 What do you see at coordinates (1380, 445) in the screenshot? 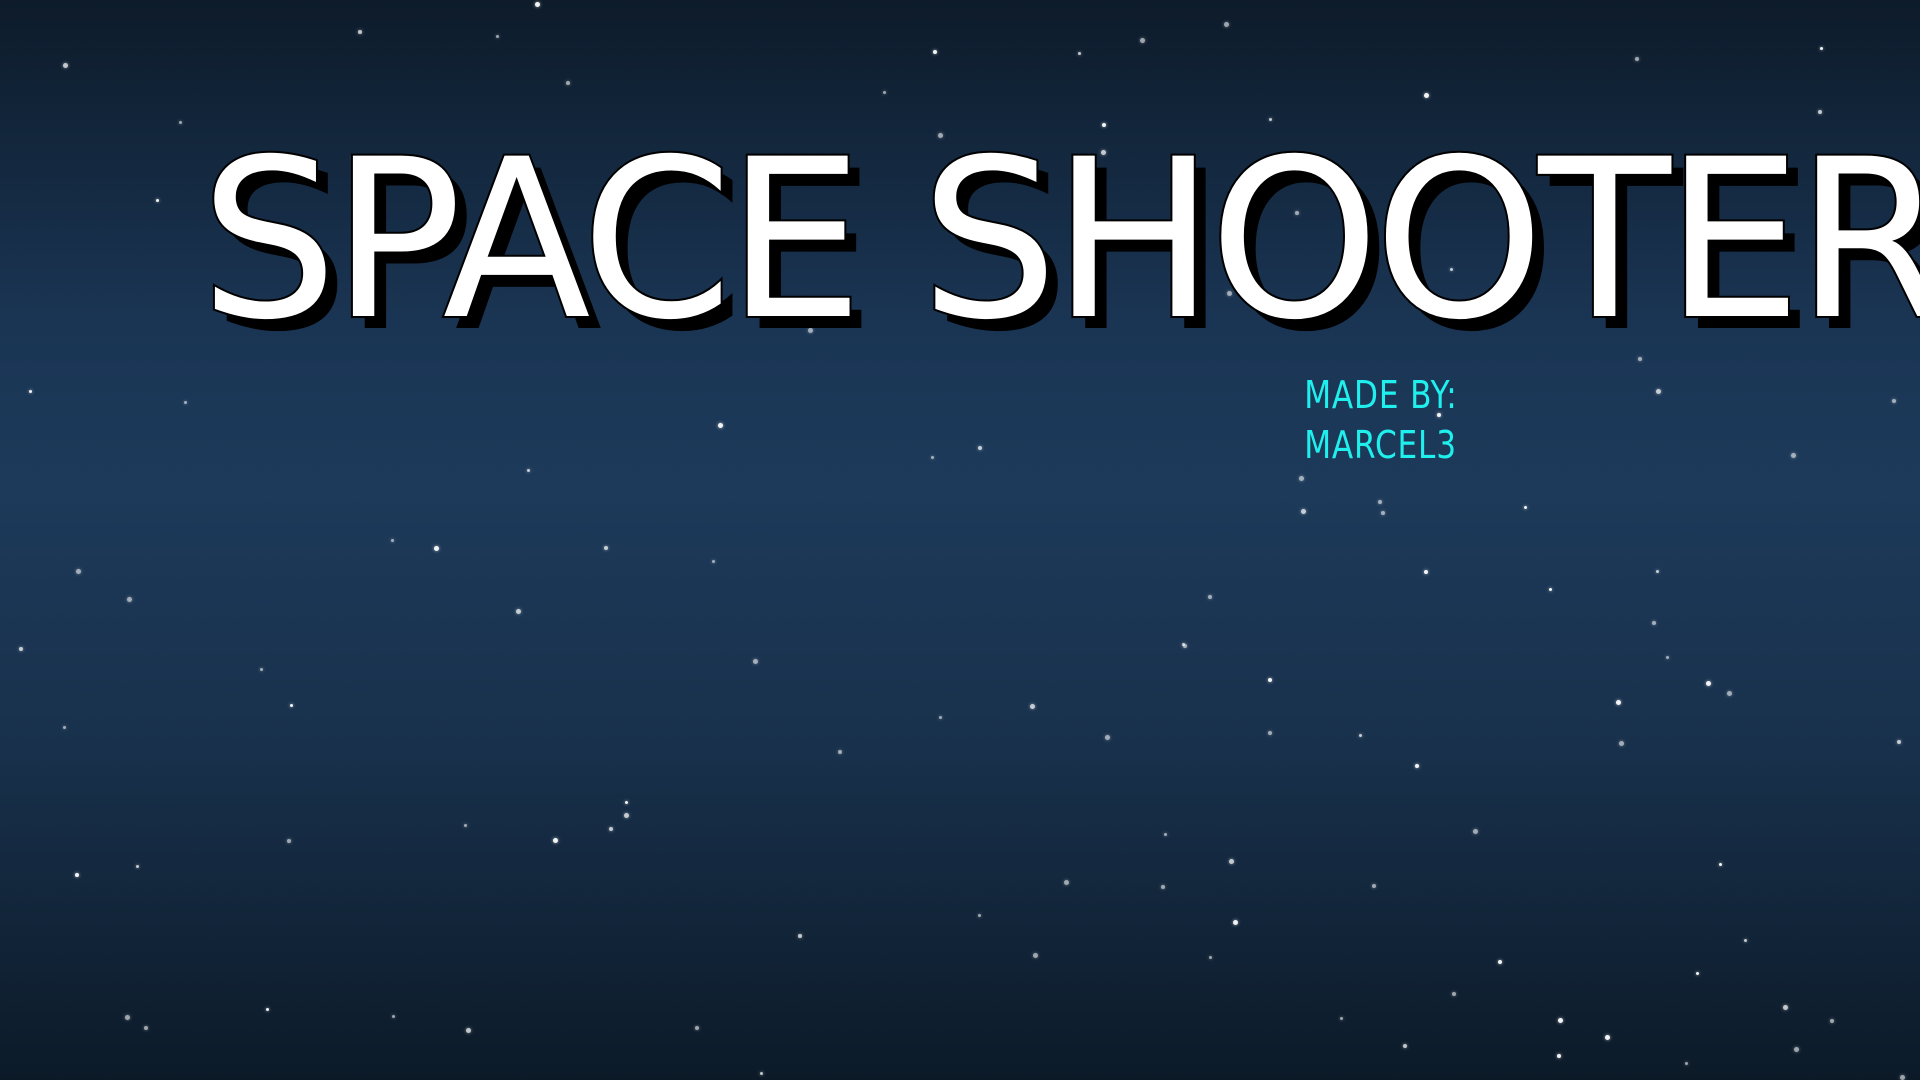
I see `credit-name: MARCEL3` at bounding box center [1380, 445].